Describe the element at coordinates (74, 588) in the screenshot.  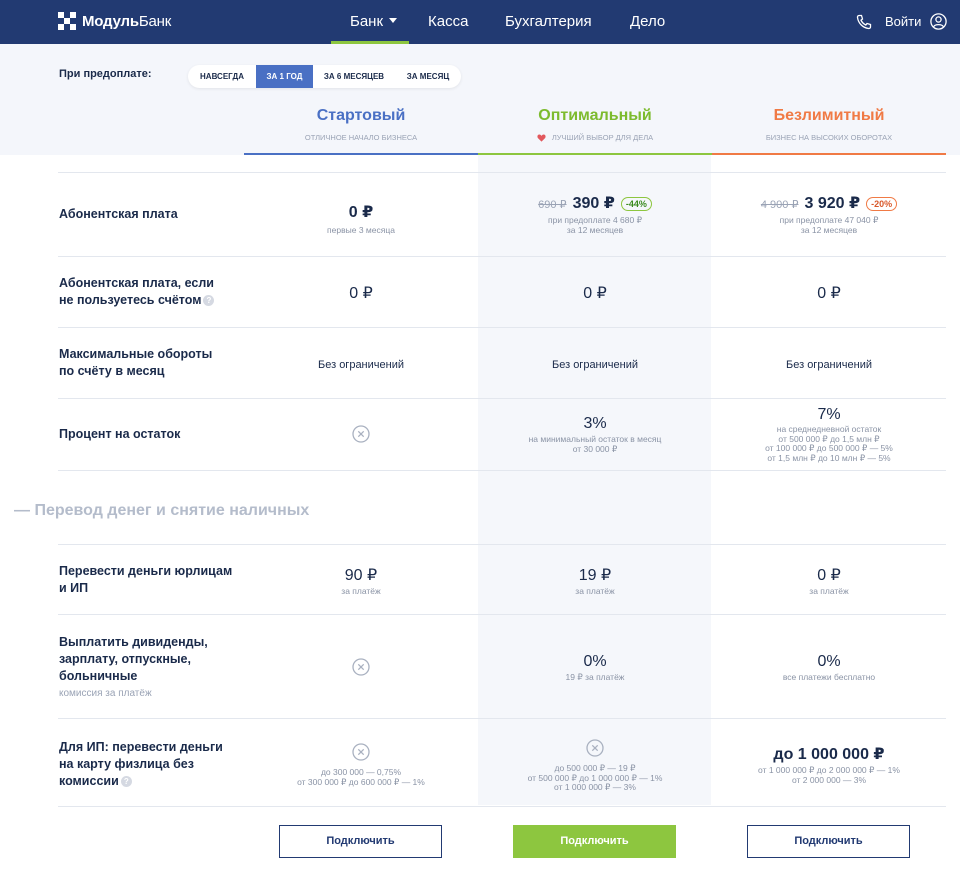
I see `row-label-line: и ИП` at that location.